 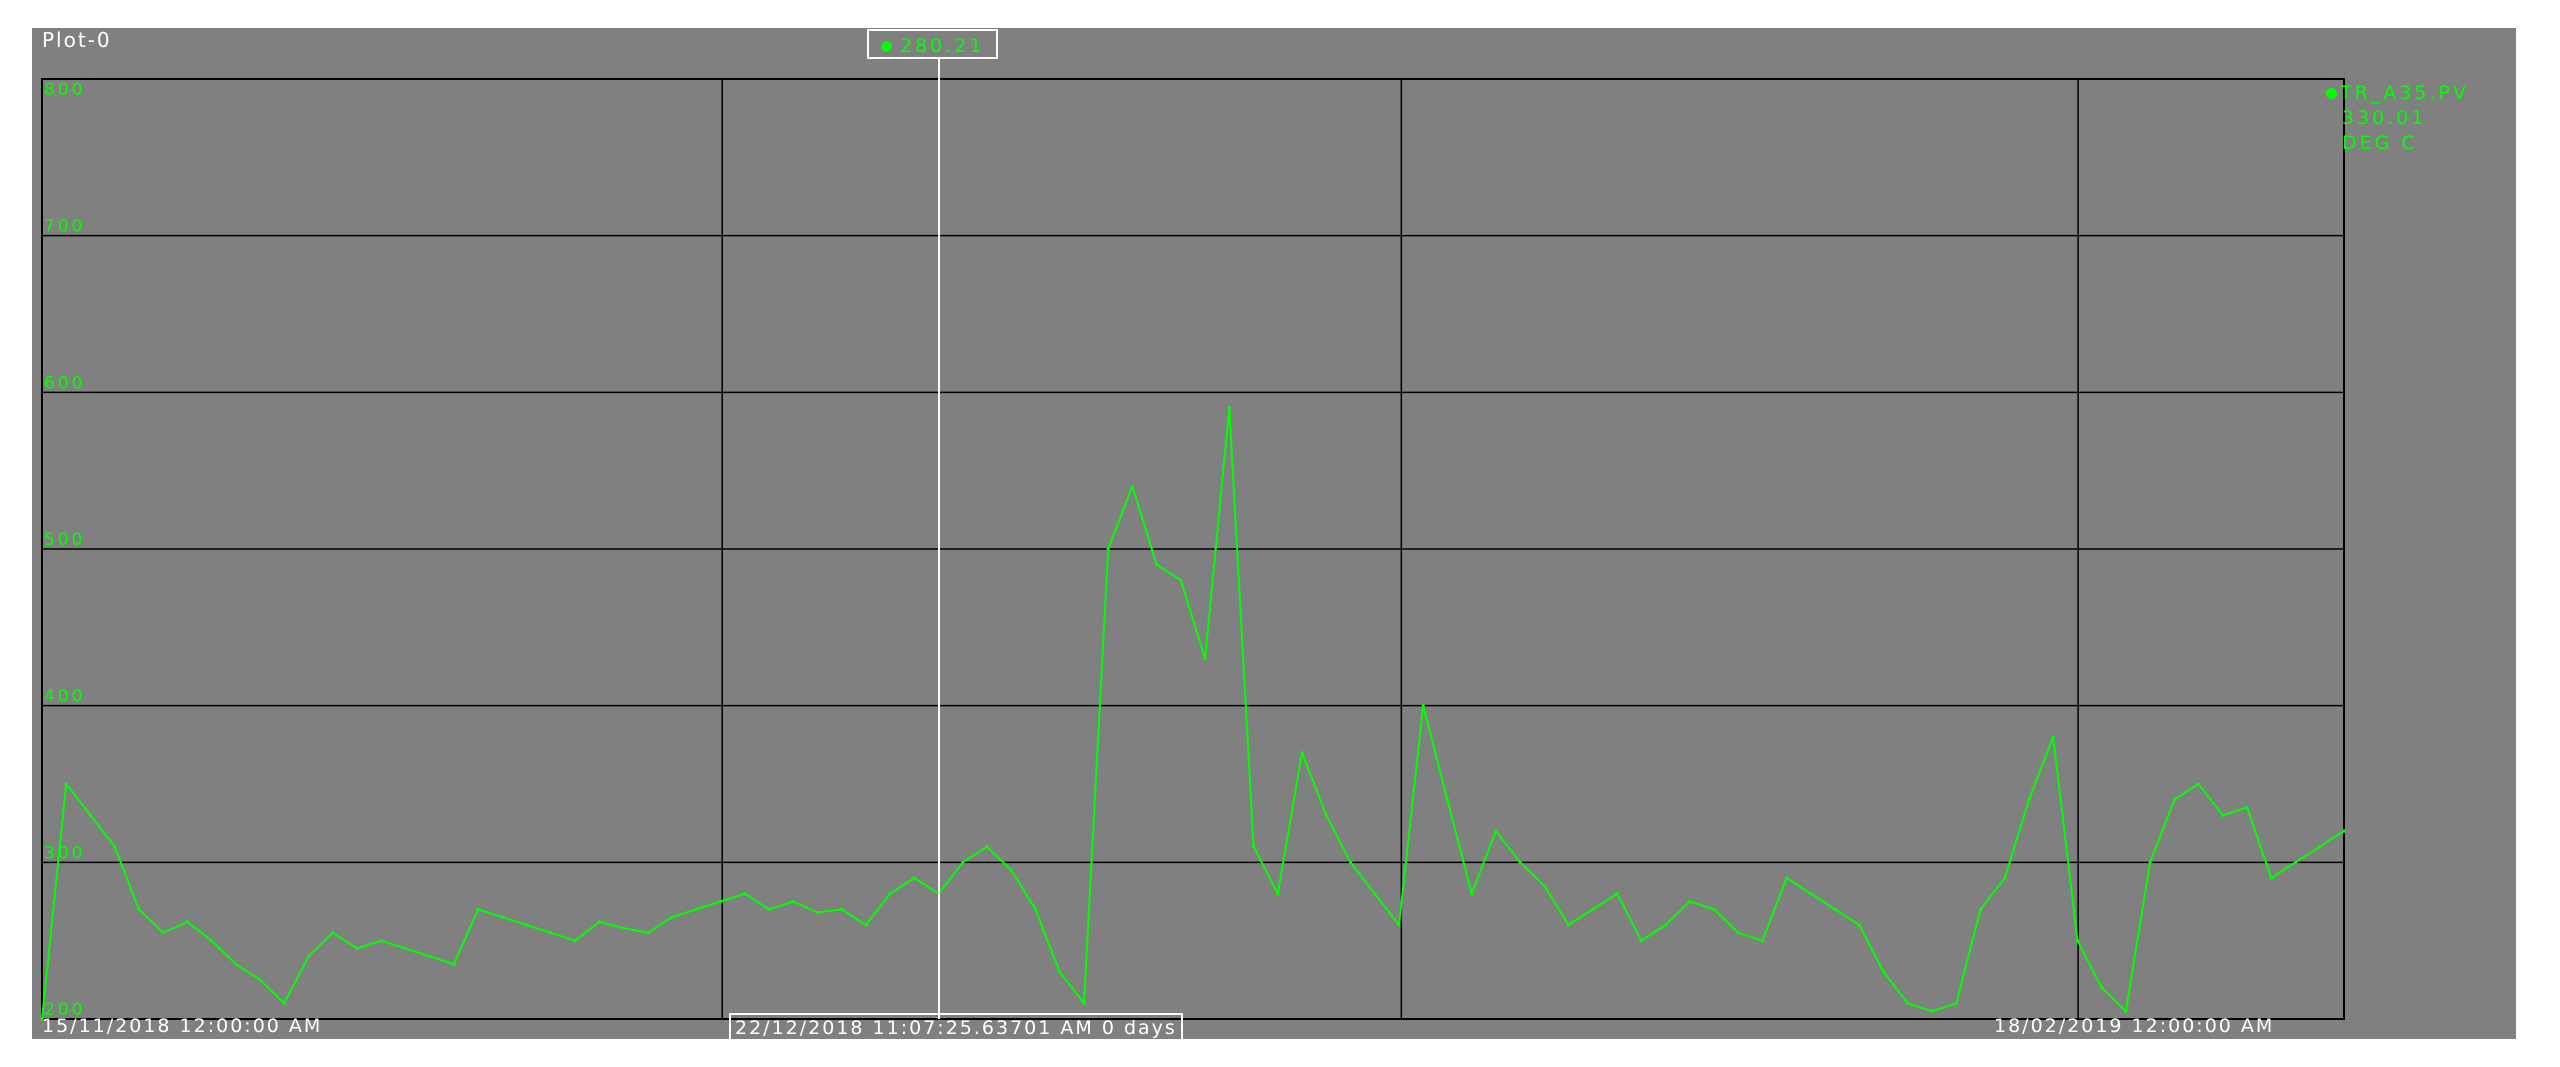 I want to click on y-tick-label: 700, so click(x=64, y=227).